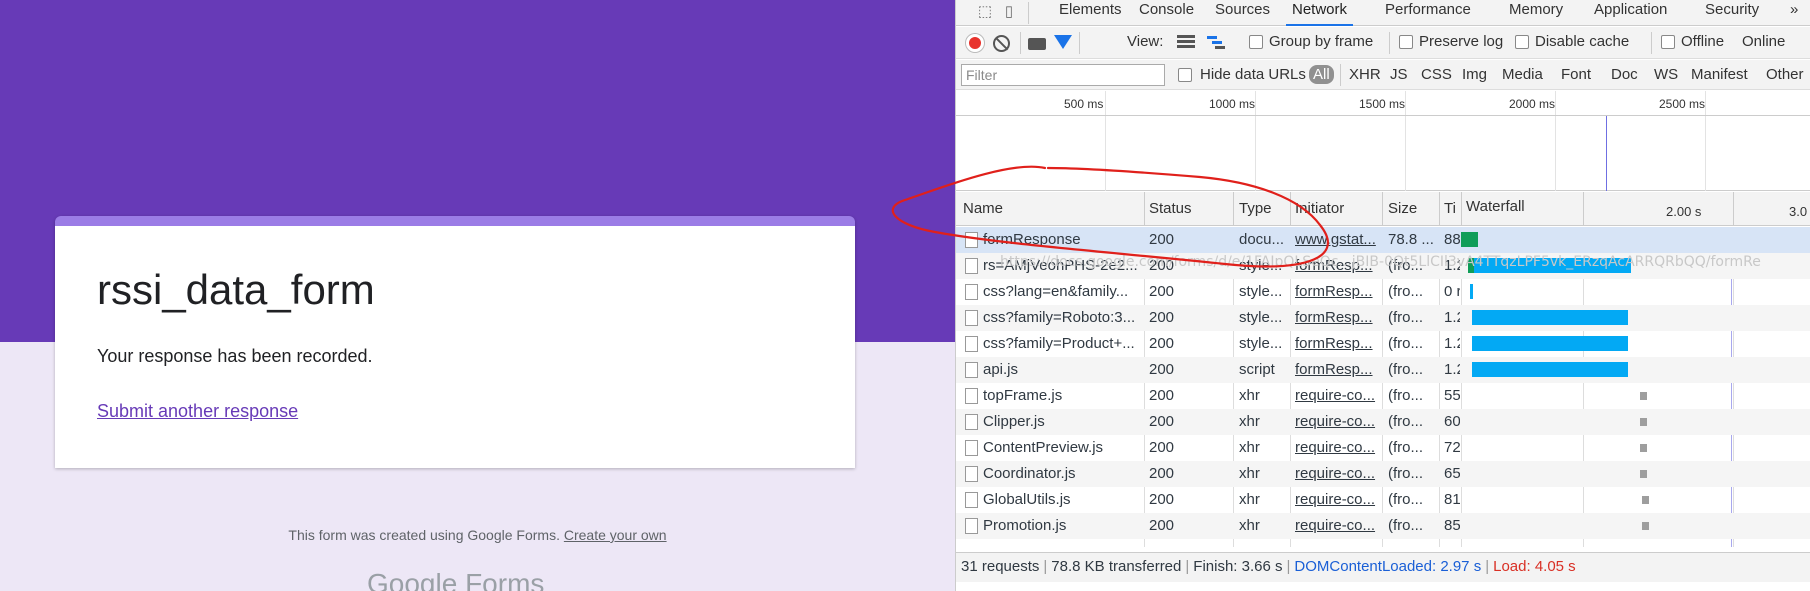  Describe the element at coordinates (1383, 141) in the screenshot. I see `network-overview: 500 ms 1000 ms 1500 ms 2000 ms 2500 ms` at that location.